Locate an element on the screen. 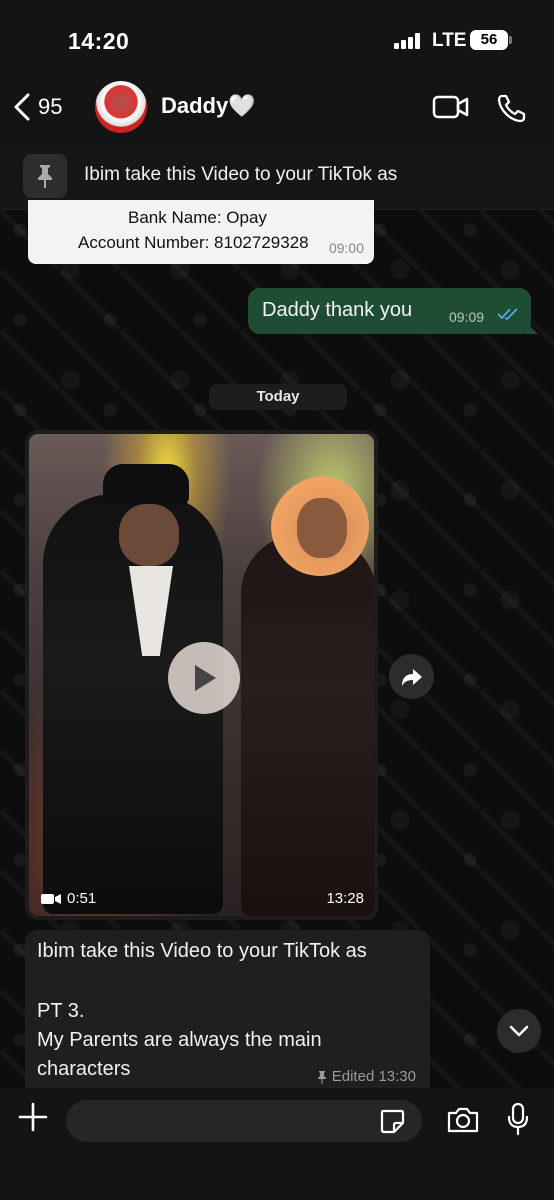  play-icon is located at coordinates (205, 678).